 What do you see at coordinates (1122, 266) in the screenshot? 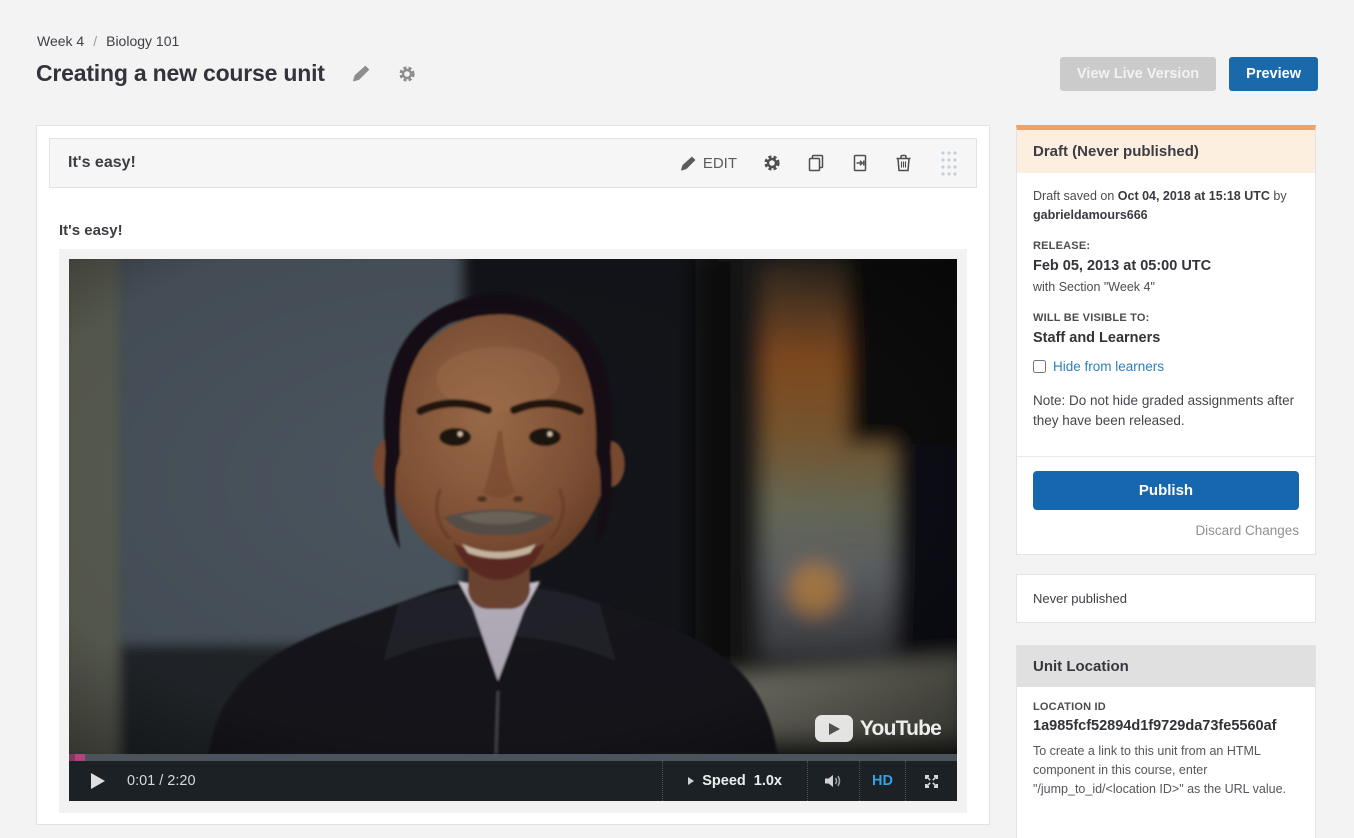
I see `release-date: Feb 05, 2013 at 05:00 UTC` at bounding box center [1122, 266].